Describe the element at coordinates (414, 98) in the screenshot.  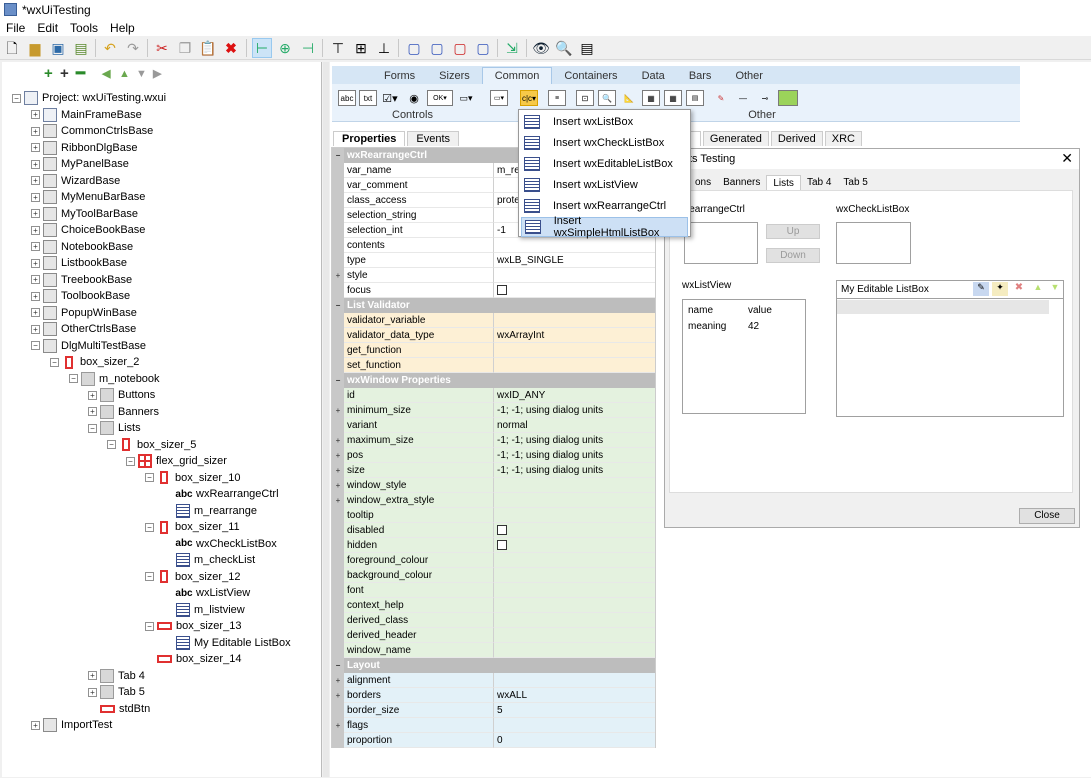
I see `radio-icon: ◉` at that location.